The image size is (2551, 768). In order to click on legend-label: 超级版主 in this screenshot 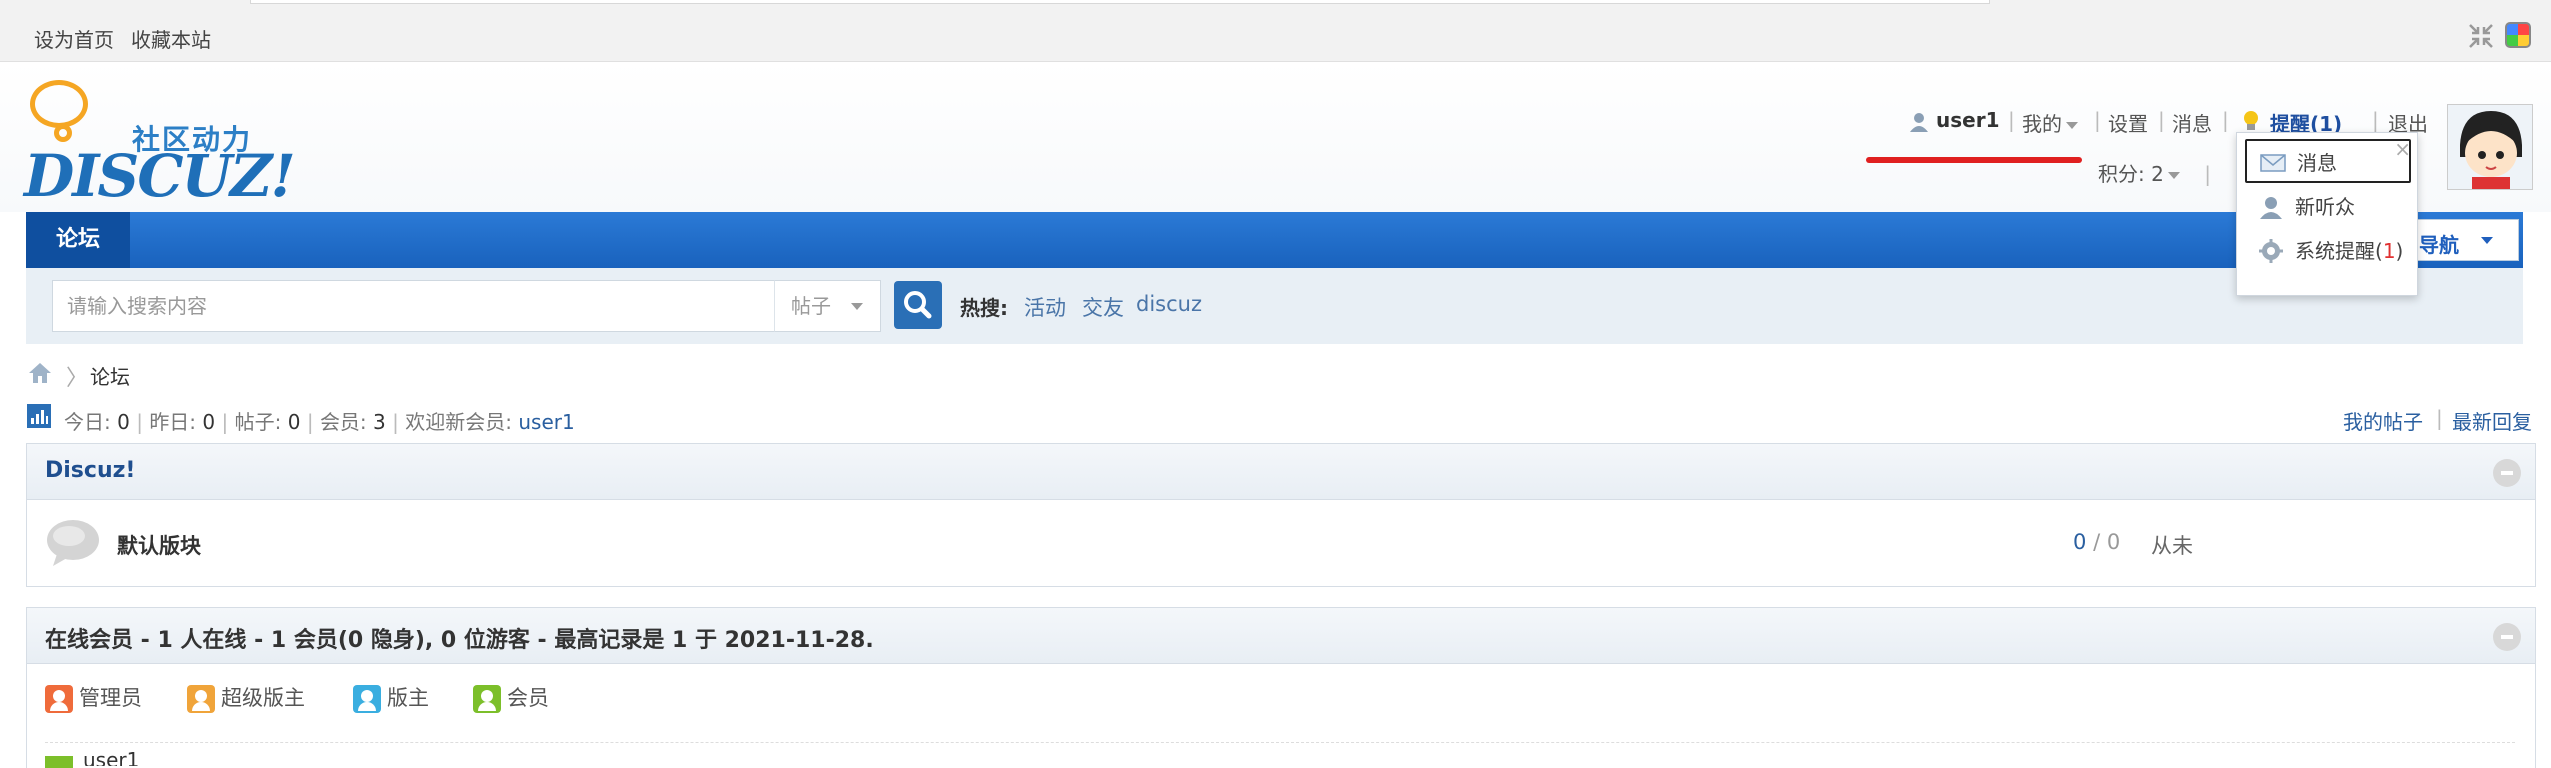, I will do `click(263, 698)`.